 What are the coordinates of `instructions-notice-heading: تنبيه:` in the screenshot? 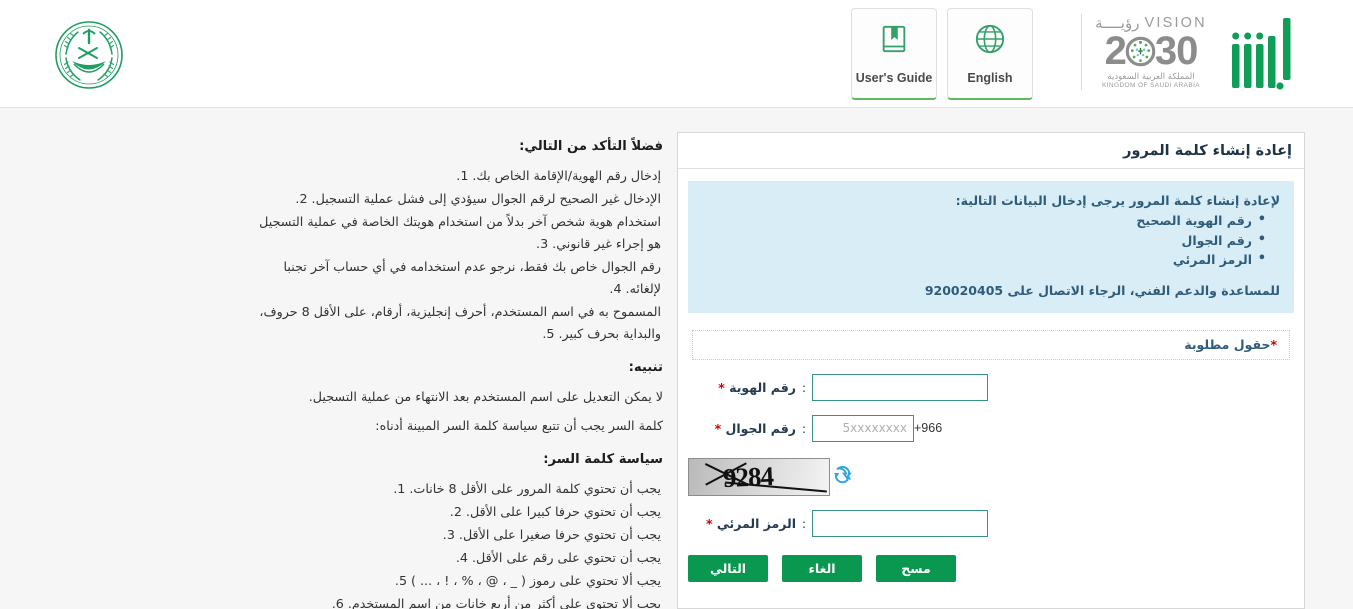 It's located at (645, 367).